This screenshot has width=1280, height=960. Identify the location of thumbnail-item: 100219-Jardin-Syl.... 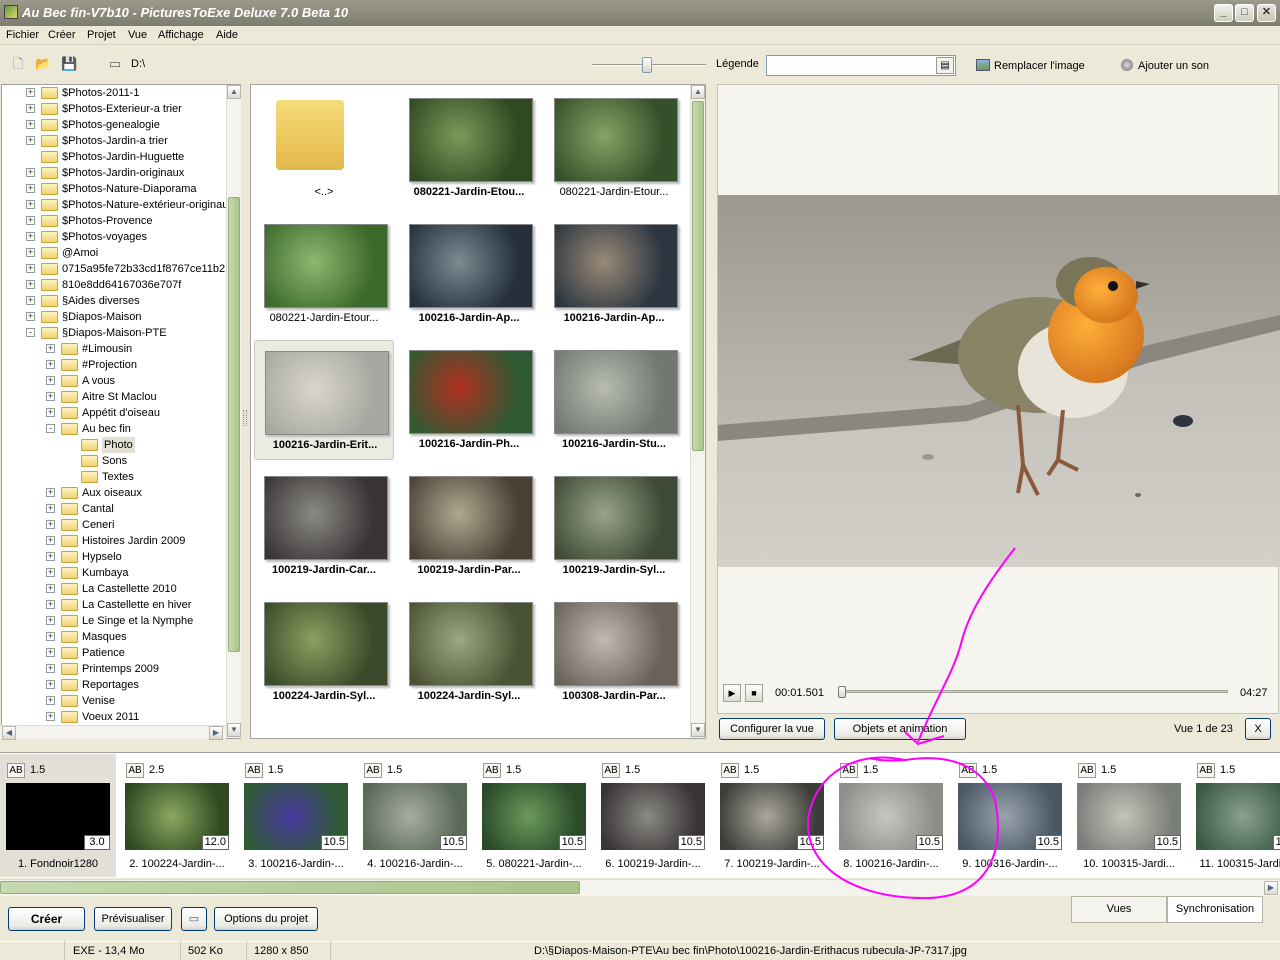
(614, 526).